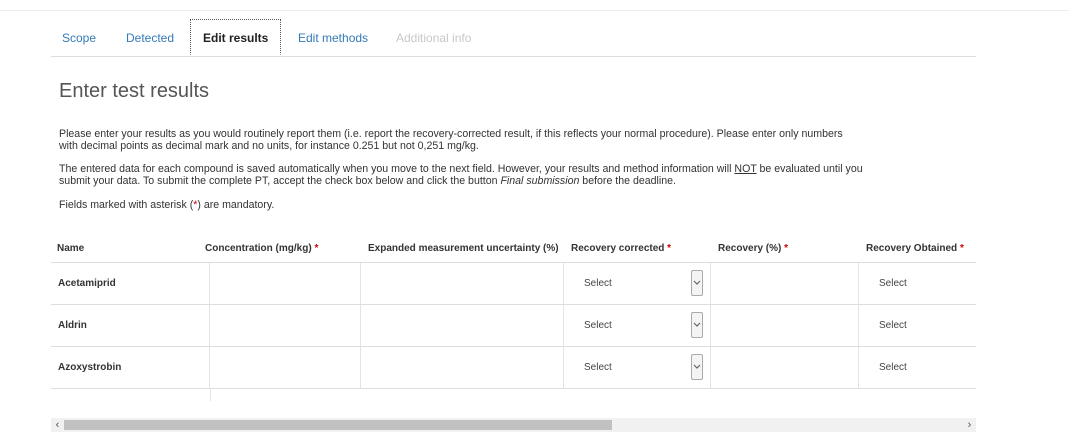  I want to click on instructions-text: be evaluated until you, so click(809, 169).